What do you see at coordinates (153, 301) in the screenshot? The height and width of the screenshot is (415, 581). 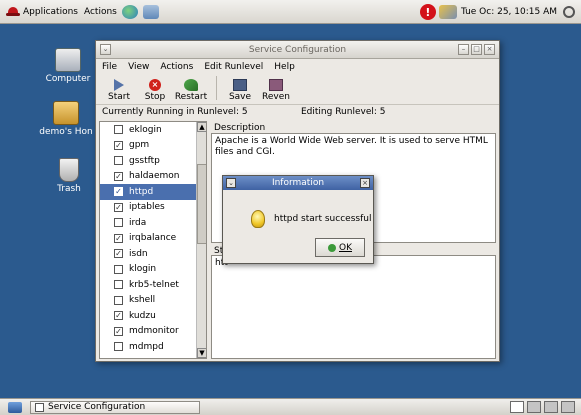 I see `service-row: kshell` at bounding box center [153, 301].